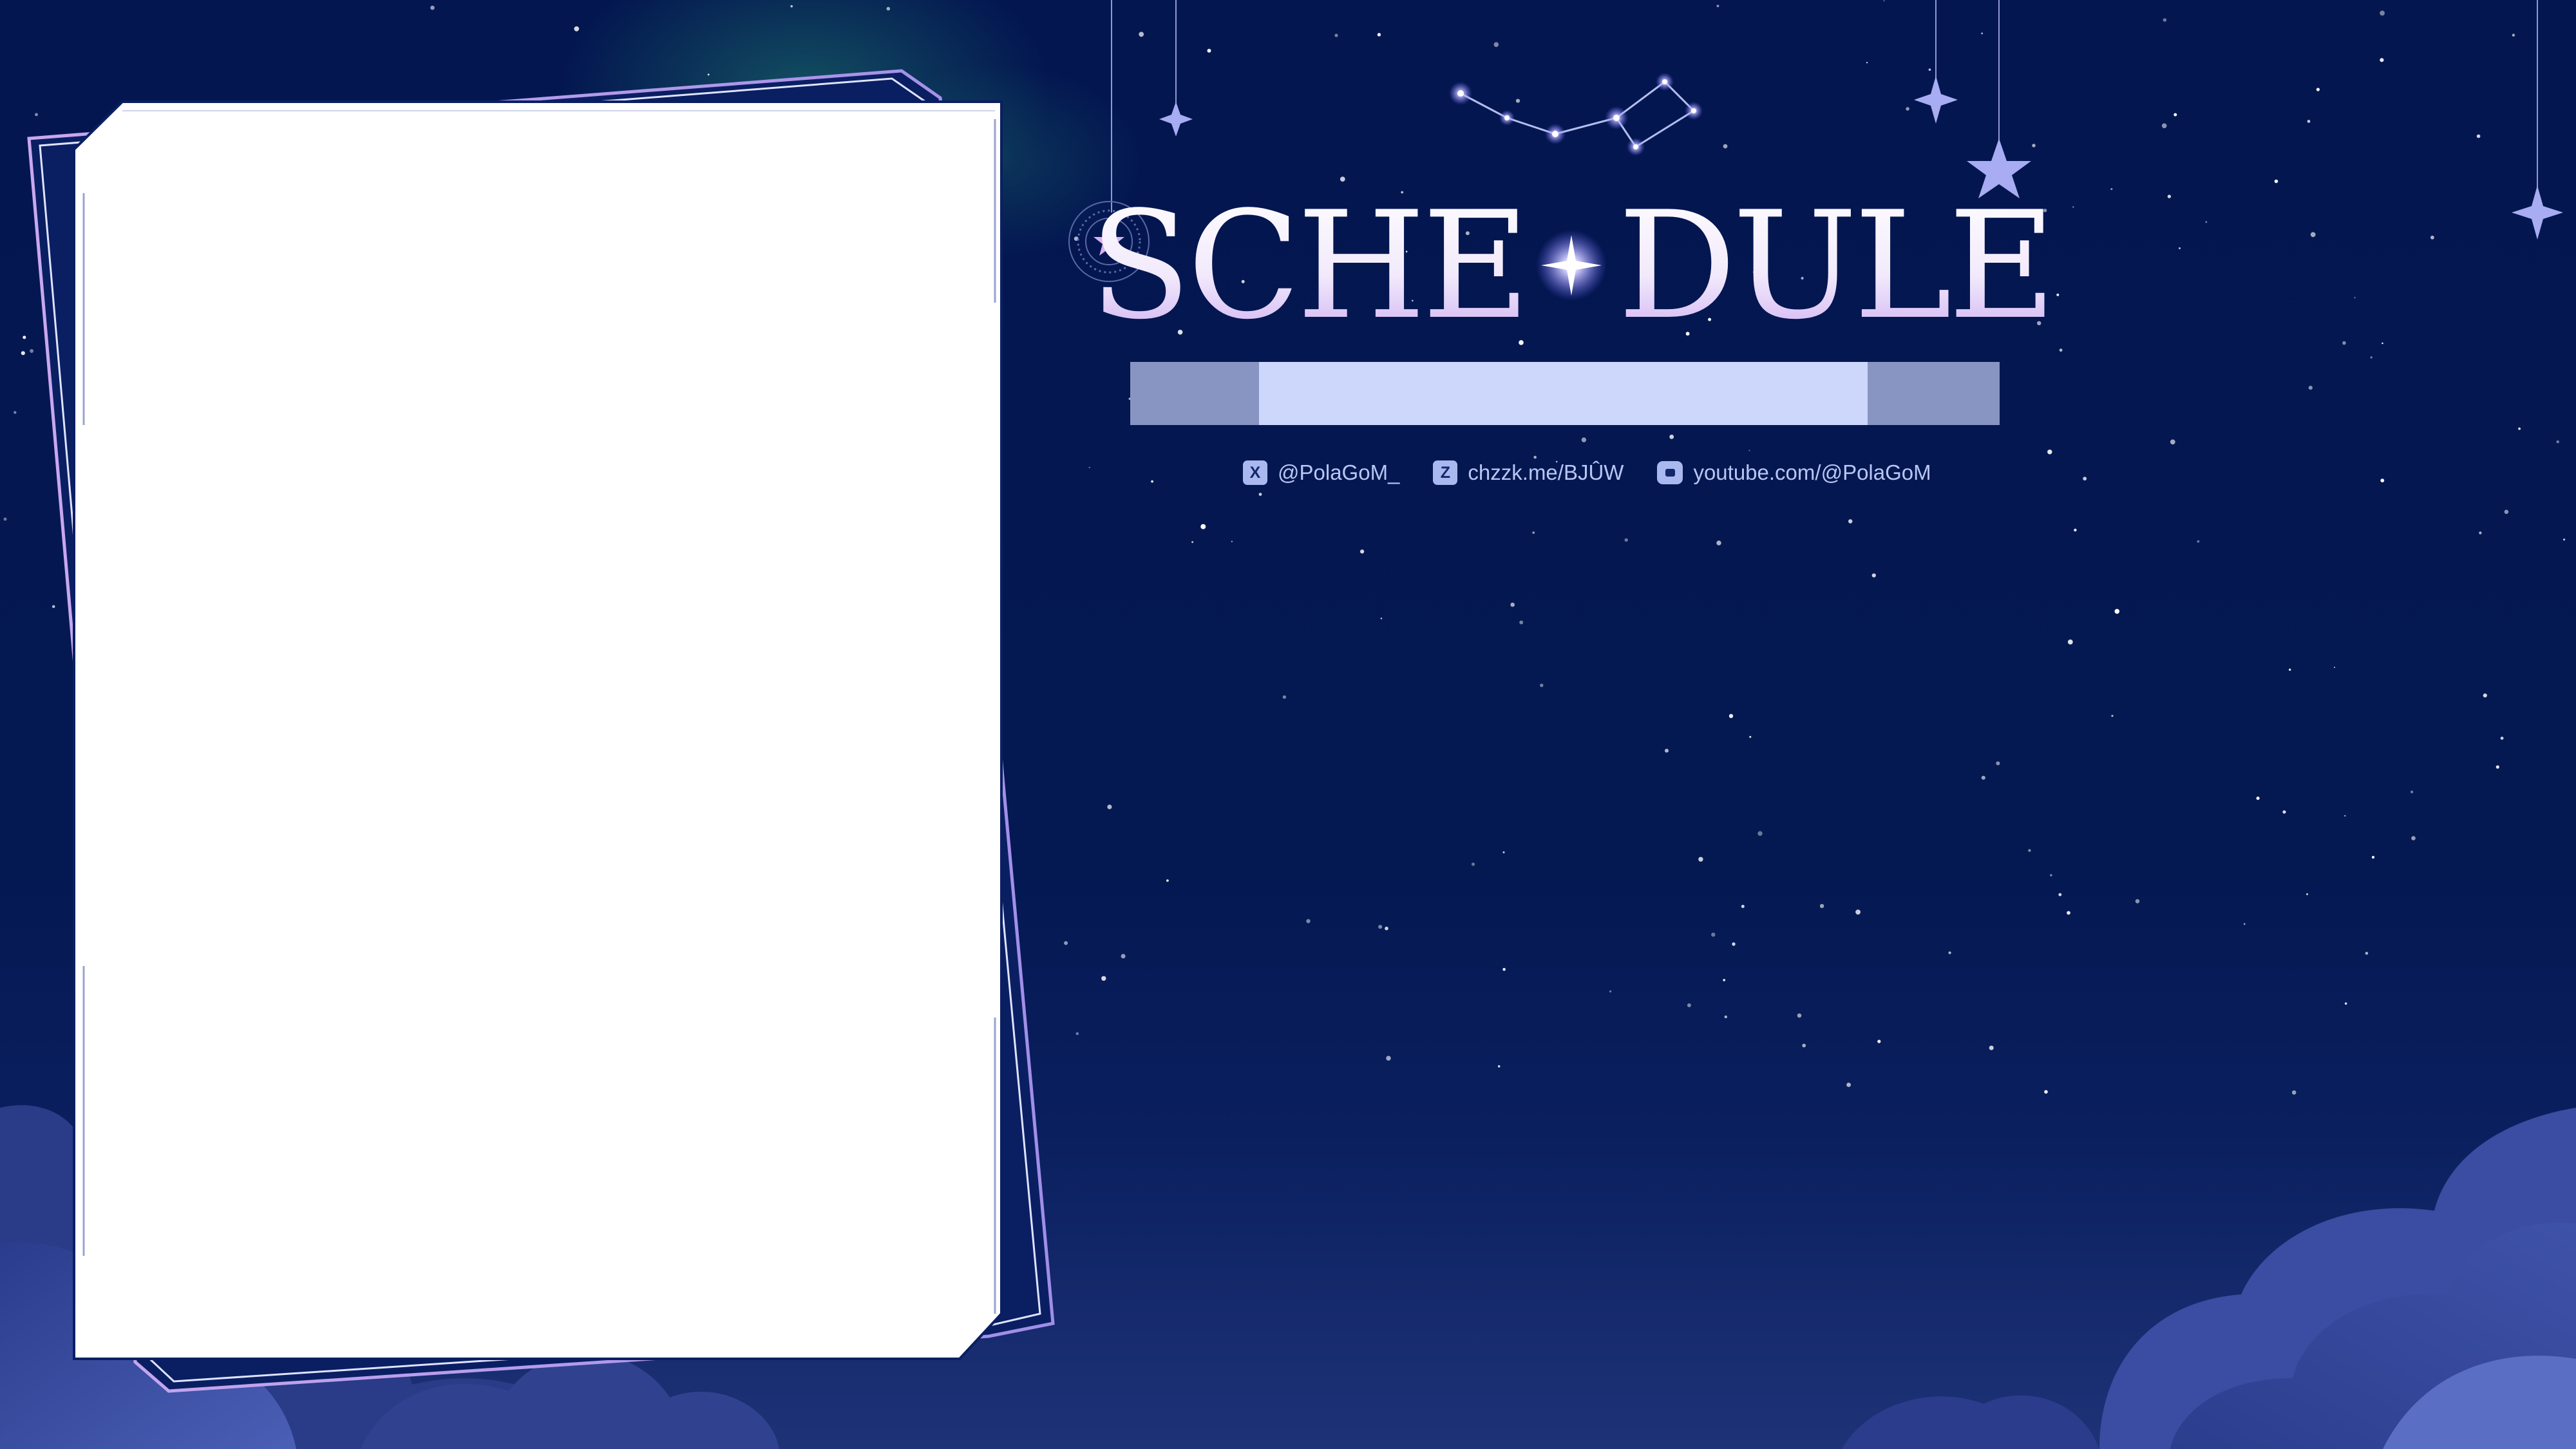 The image size is (2576, 1449). Describe the element at coordinates (1255, 473) in the screenshot. I see `x-logo-icon: X` at that location.